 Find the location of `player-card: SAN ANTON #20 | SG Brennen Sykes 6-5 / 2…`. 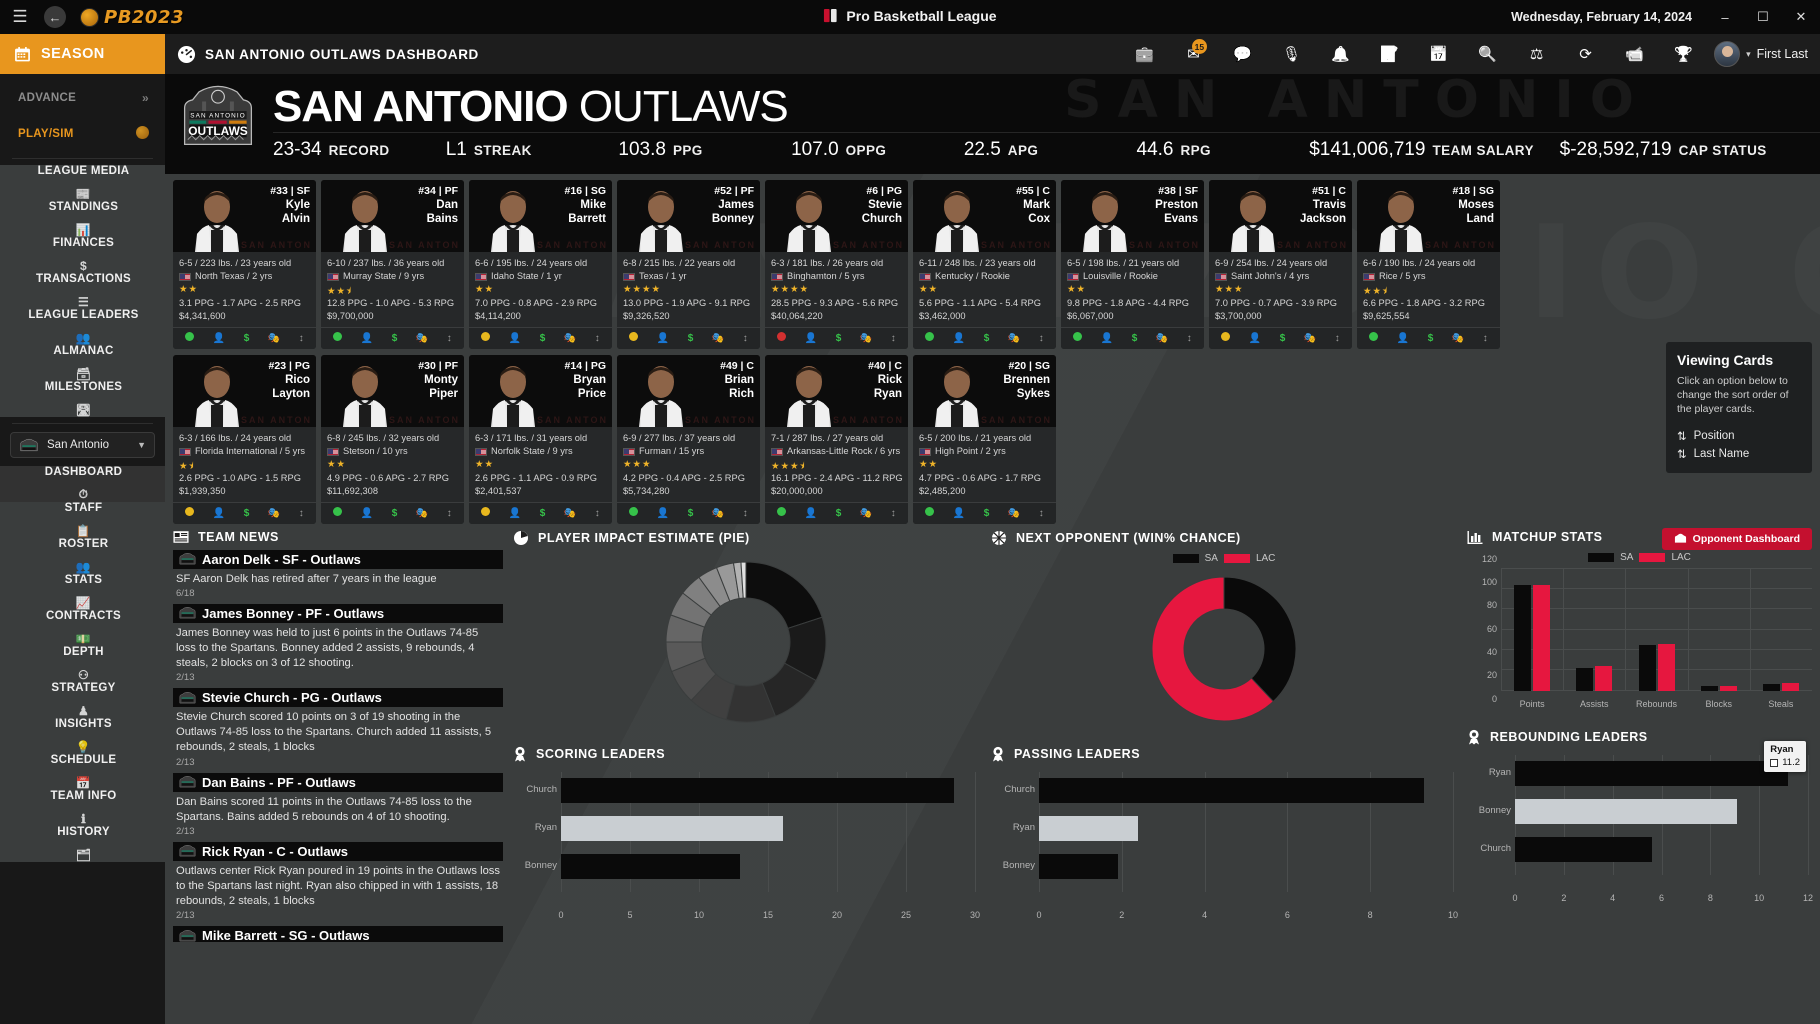

player-card: SAN ANTON #20 | SG Brennen Sykes 6-5 / 2… is located at coordinates (984, 439).